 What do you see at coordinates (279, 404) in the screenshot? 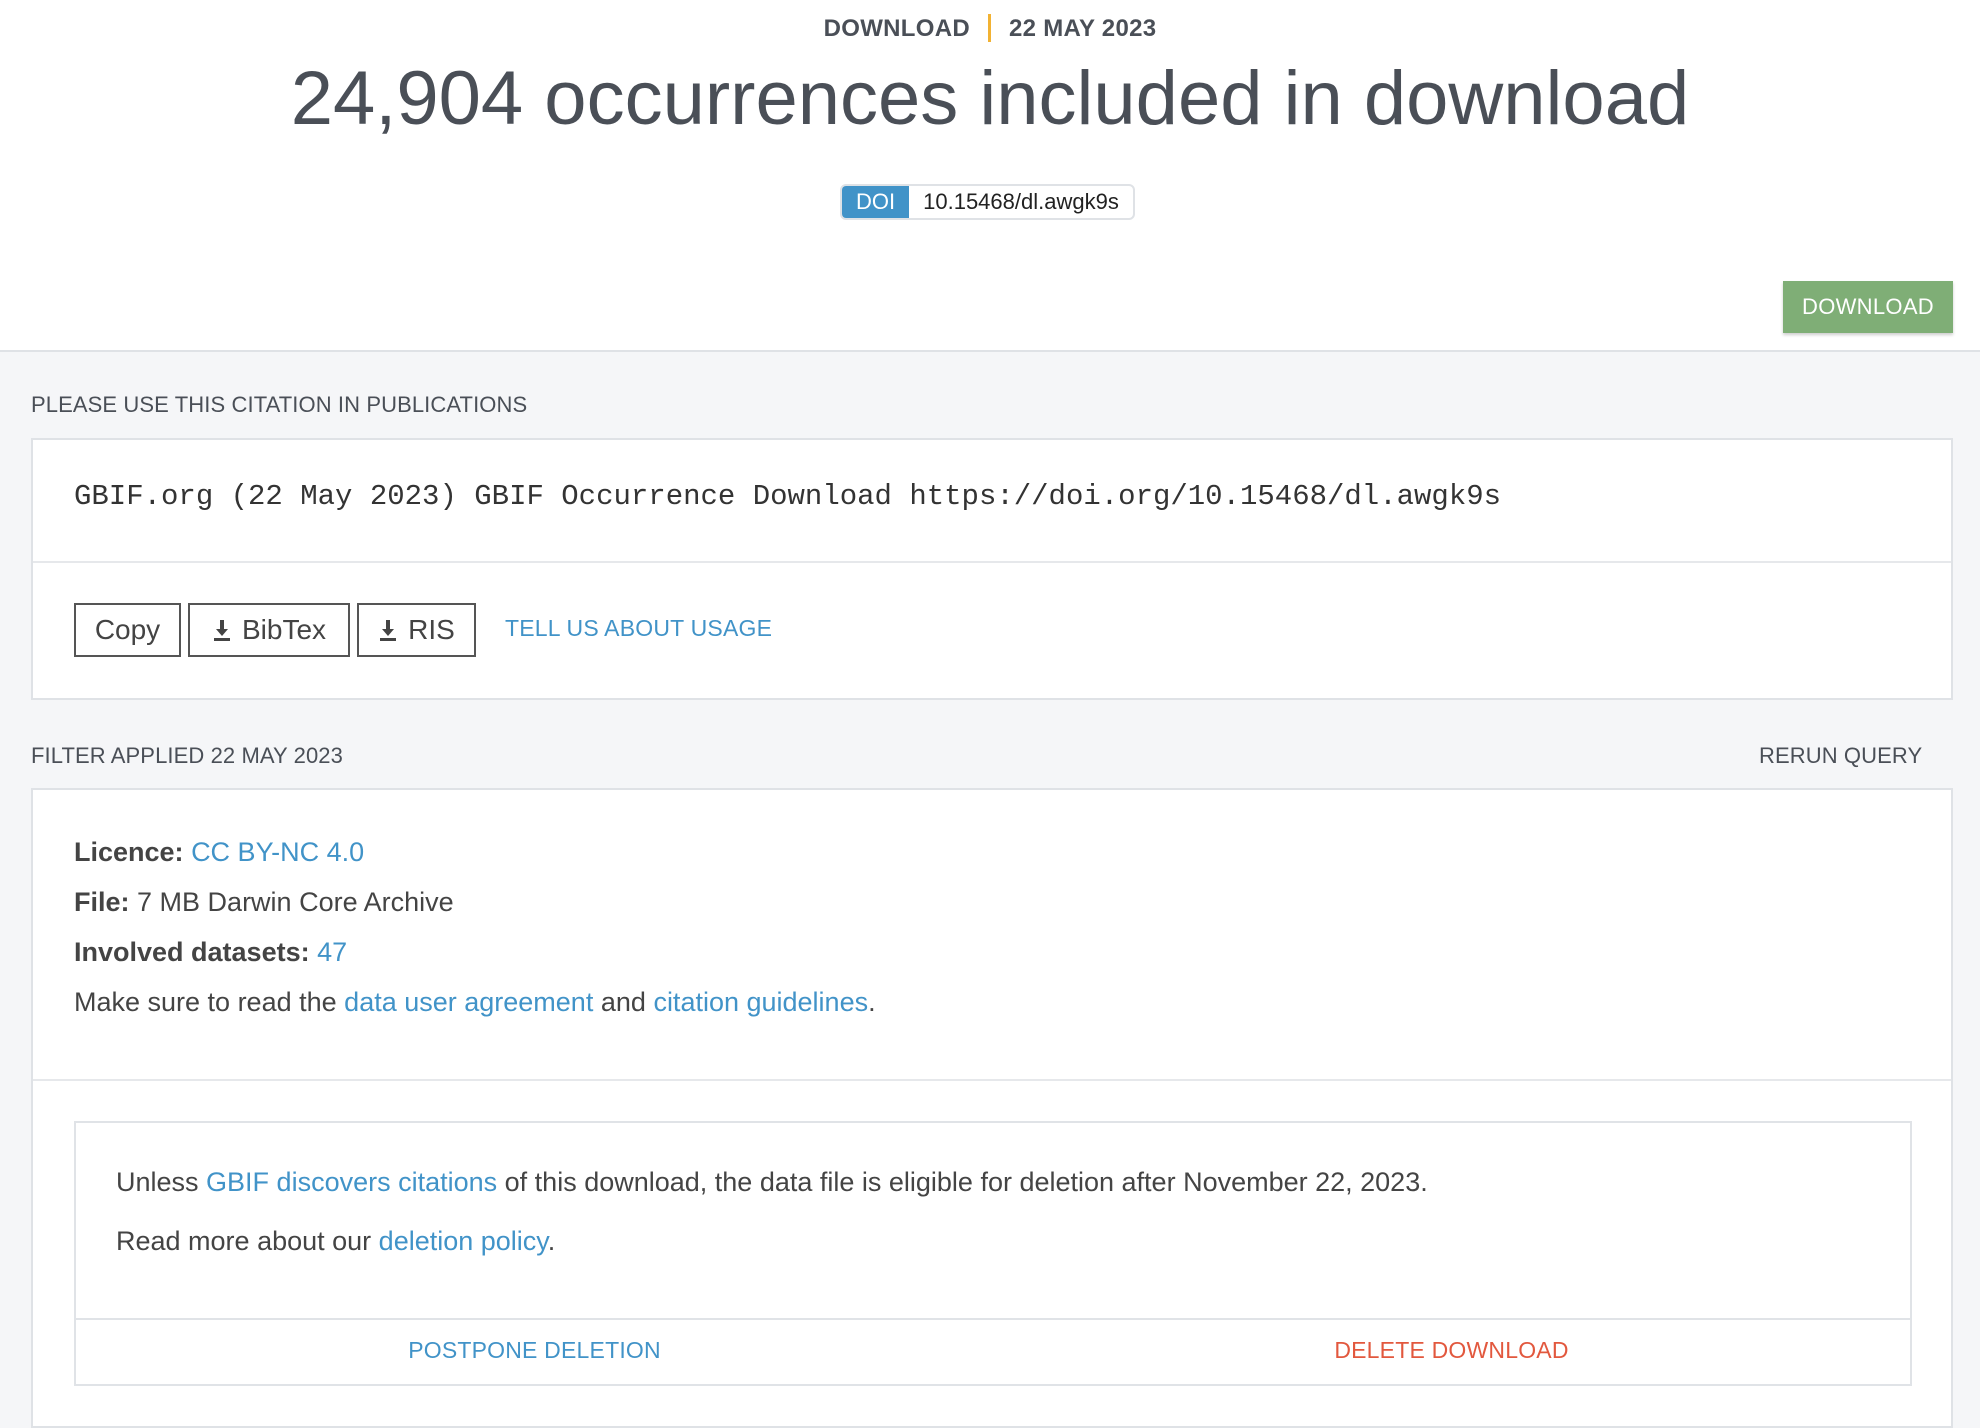
I see `citation-section-label: PLEASE USE THIS CITATION IN PUBLICATIONS` at bounding box center [279, 404].